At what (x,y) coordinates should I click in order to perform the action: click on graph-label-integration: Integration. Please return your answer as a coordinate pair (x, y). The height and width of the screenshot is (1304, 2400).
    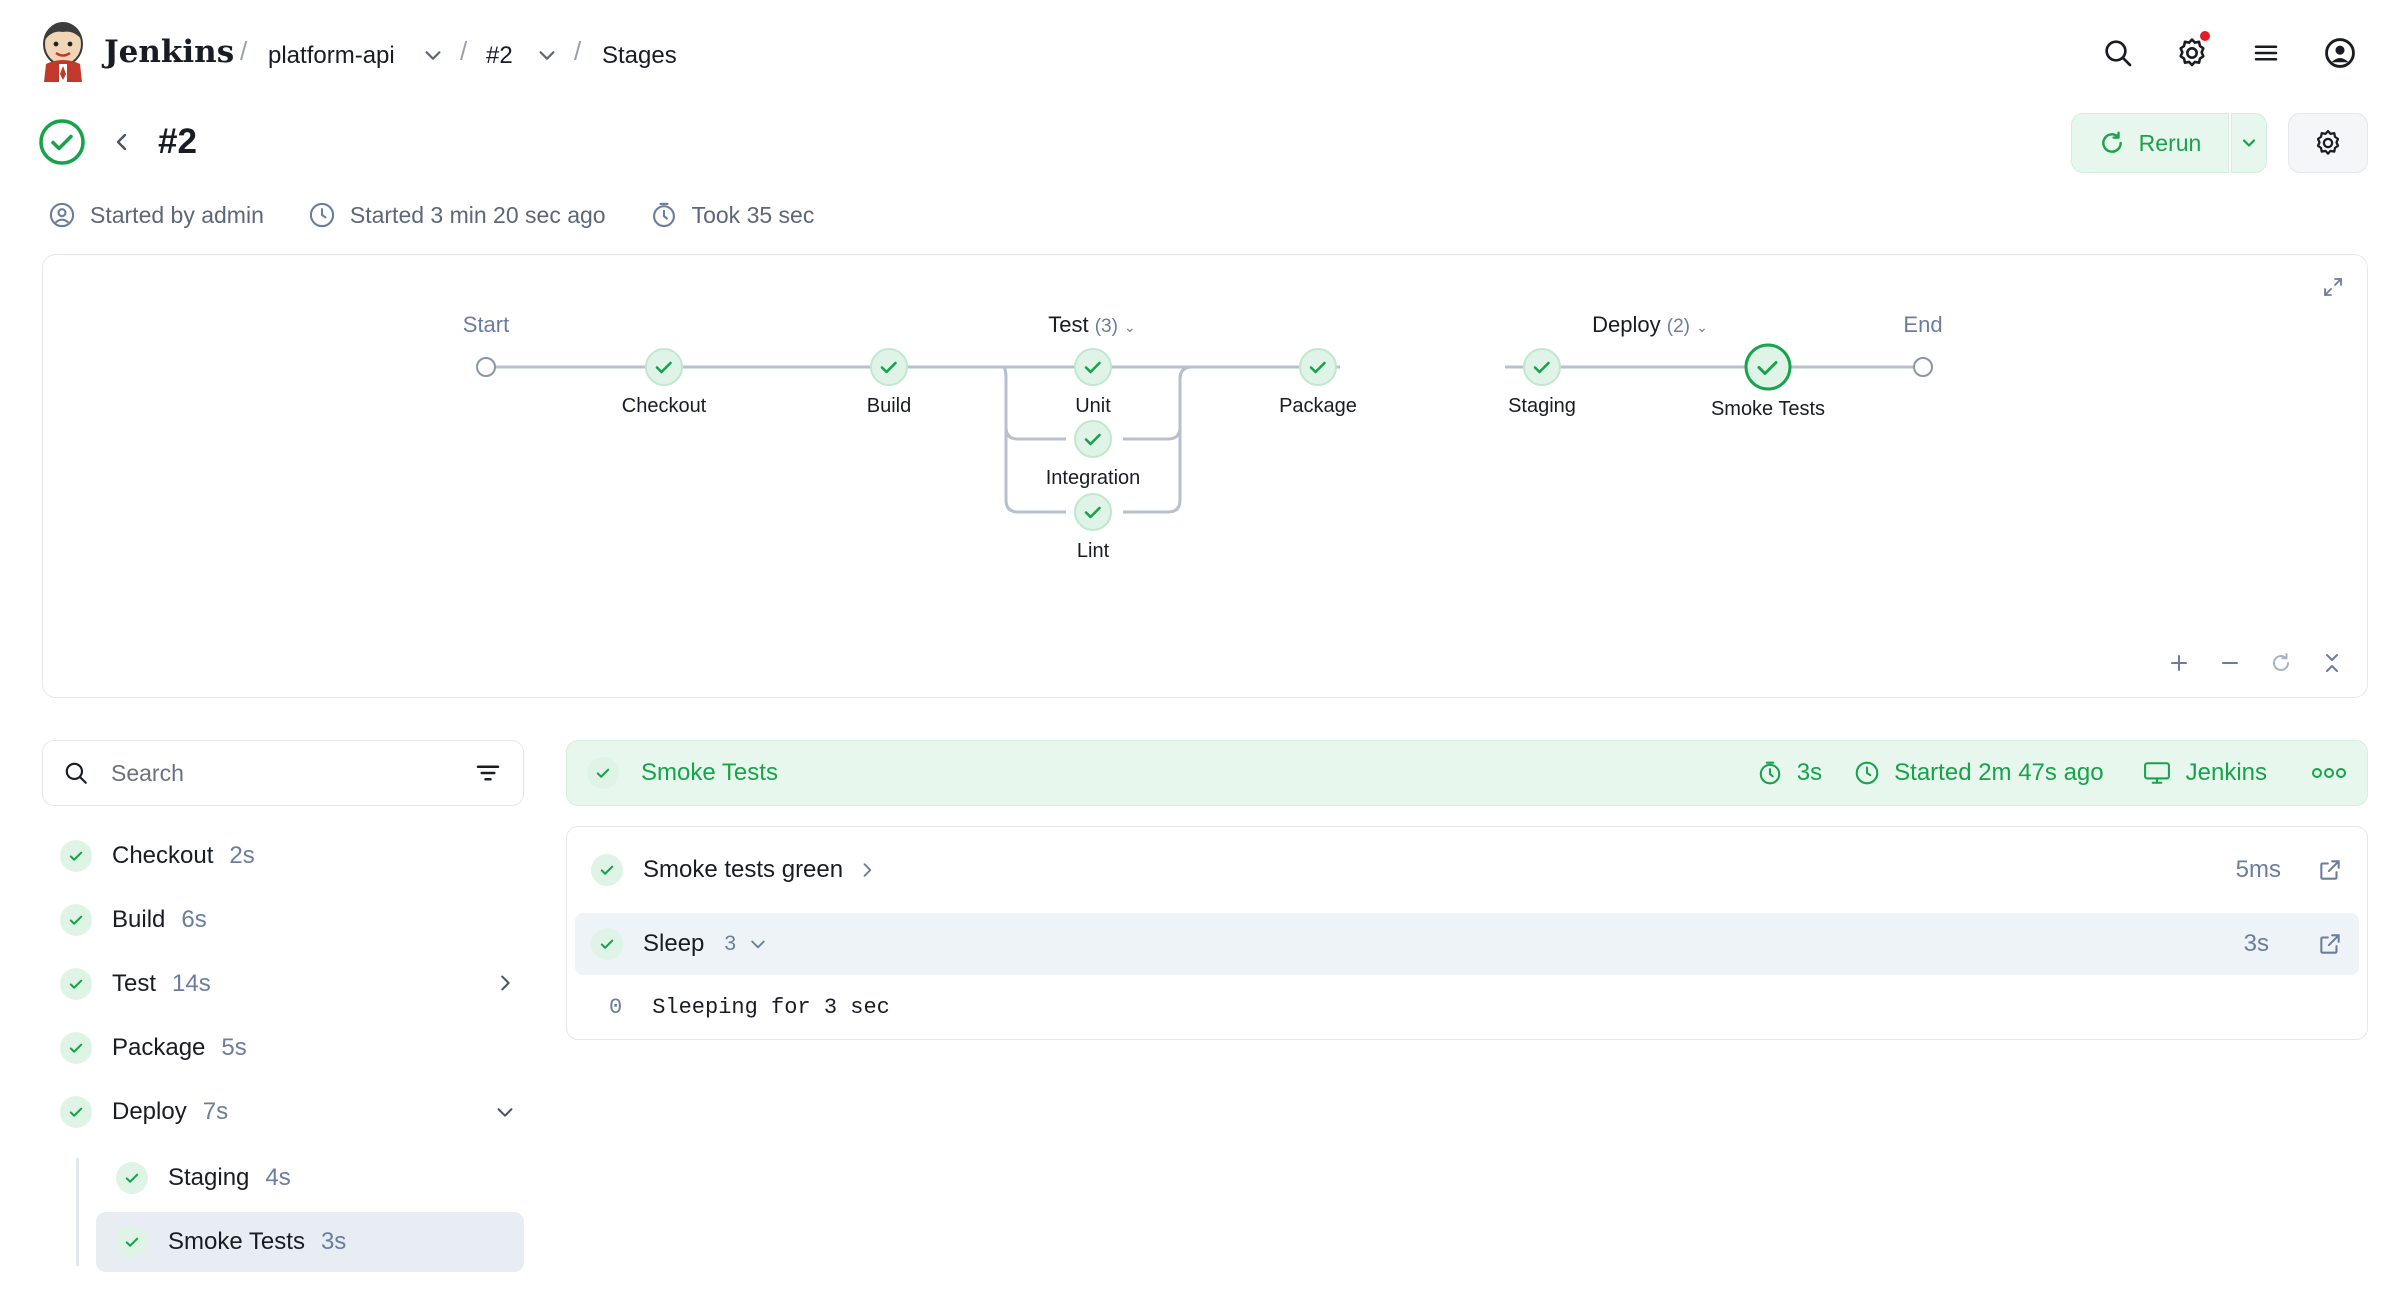
    Looking at the image, I should click on (1093, 478).